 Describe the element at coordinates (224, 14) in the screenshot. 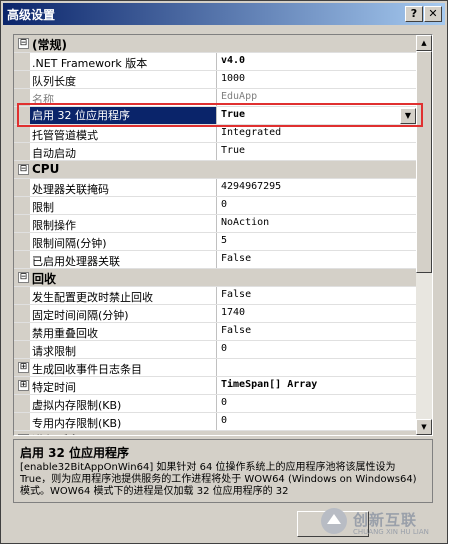

I see `title-bar: 高级设置 ? ✕` at that location.